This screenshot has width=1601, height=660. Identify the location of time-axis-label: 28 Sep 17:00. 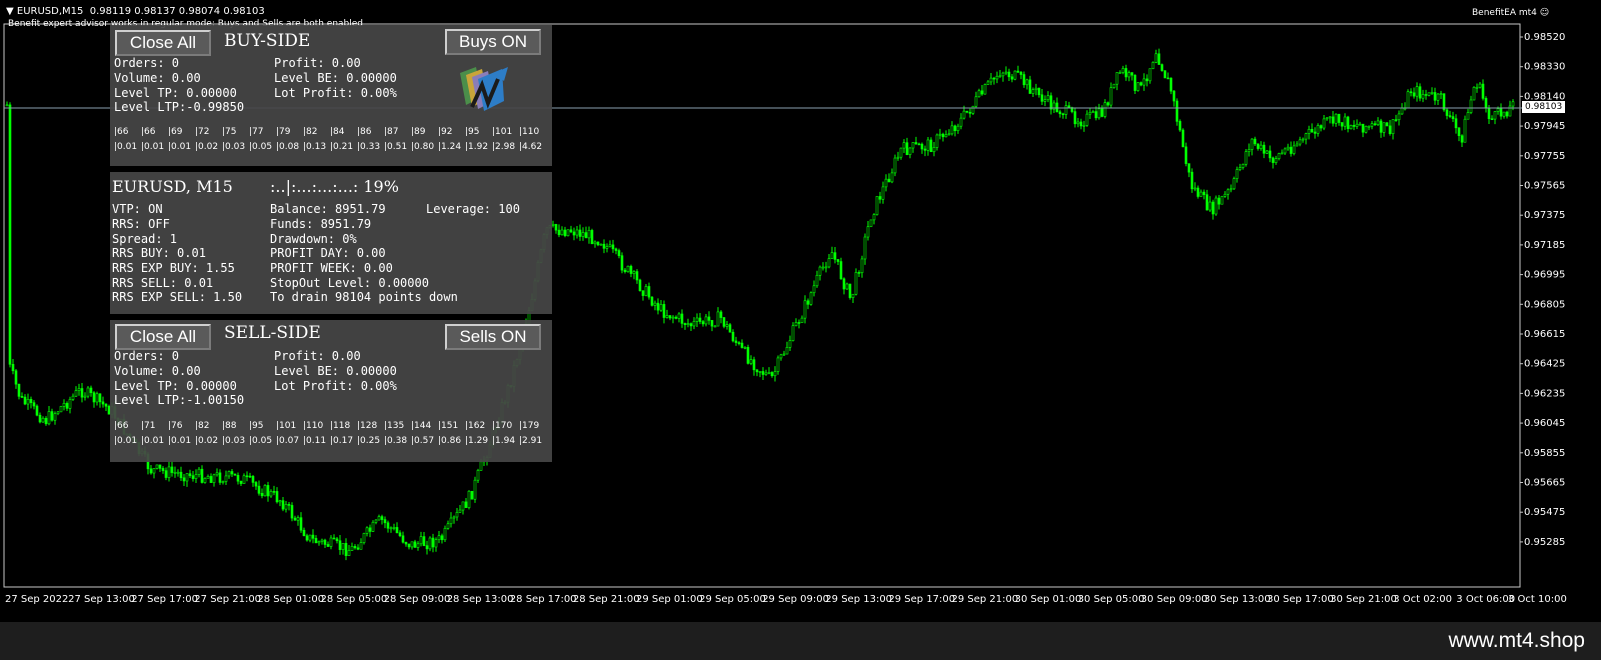
(543, 599).